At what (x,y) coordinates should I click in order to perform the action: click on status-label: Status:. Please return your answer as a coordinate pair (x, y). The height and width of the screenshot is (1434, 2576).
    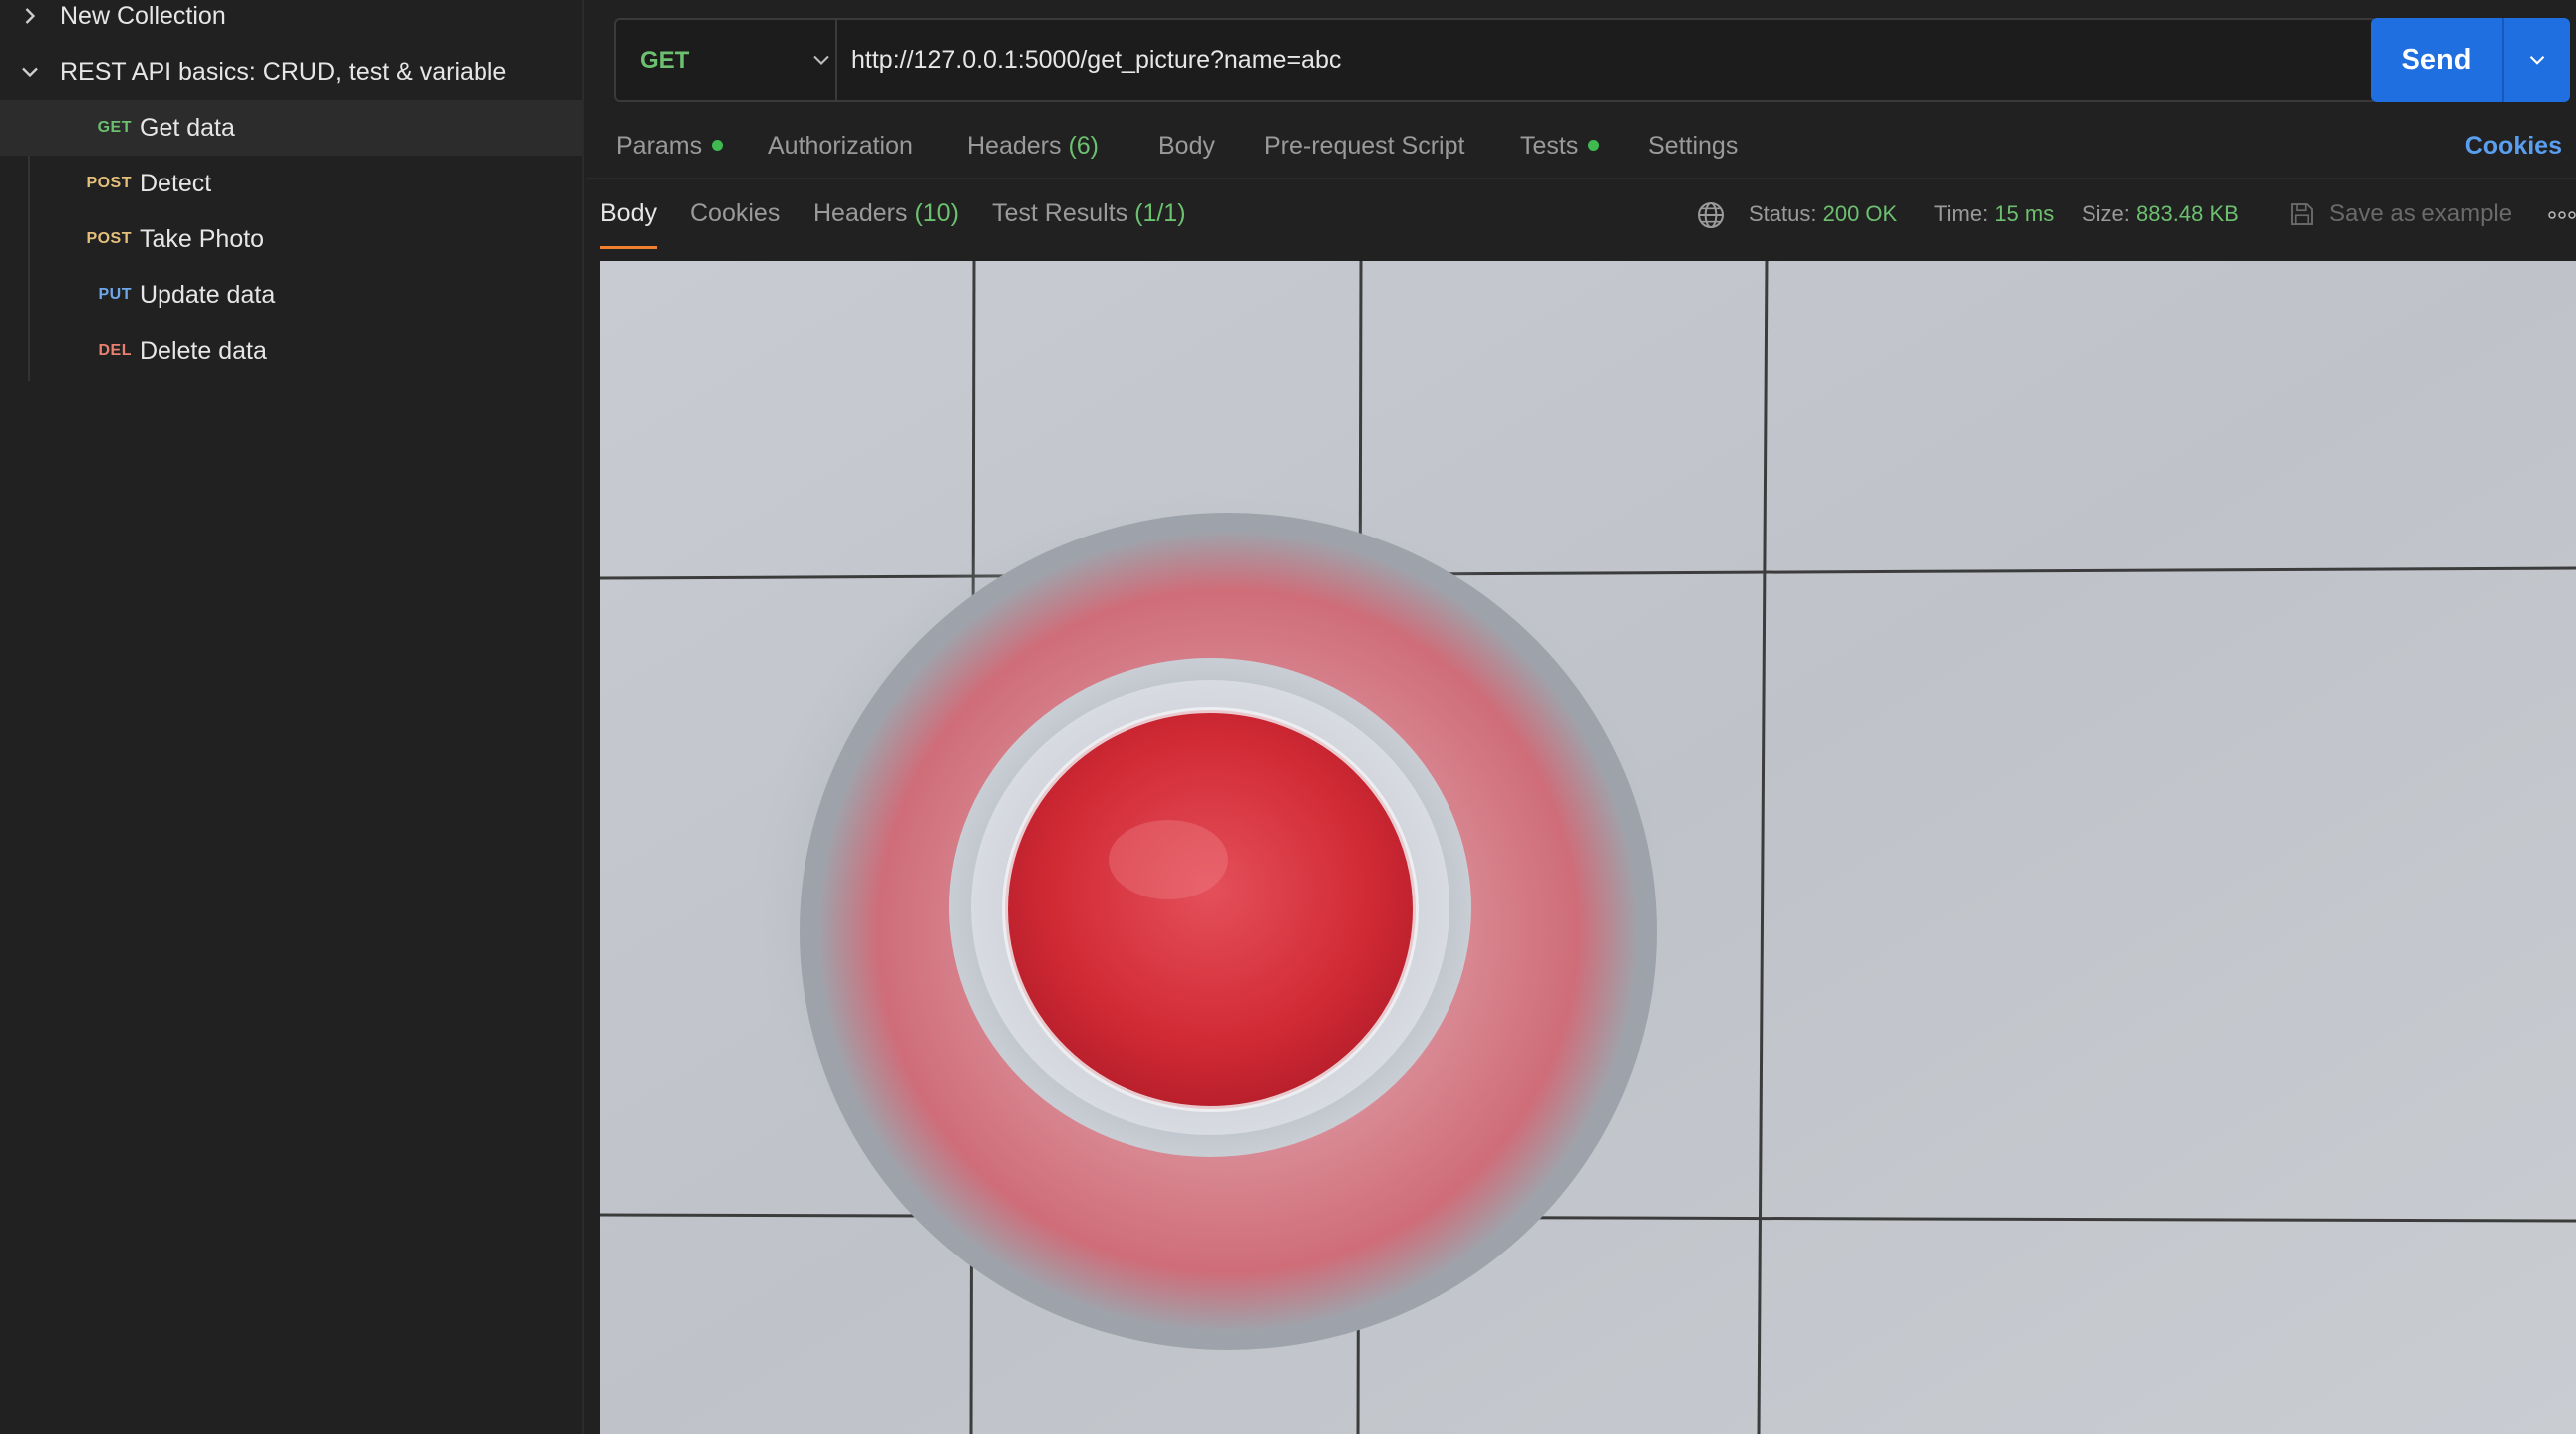
    Looking at the image, I should click on (1783, 213).